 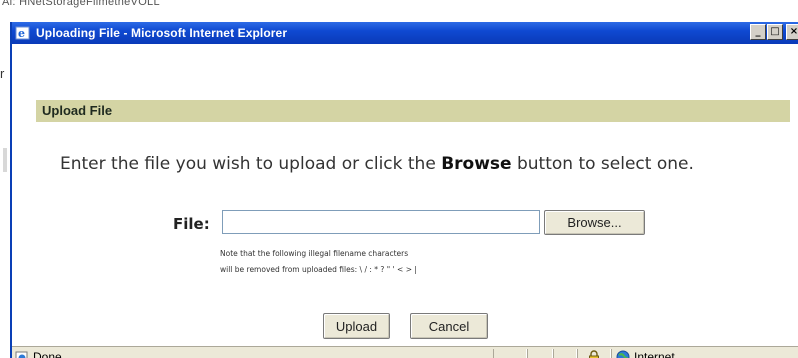 I want to click on instruction-part-2: button to select one., so click(x=602, y=164).